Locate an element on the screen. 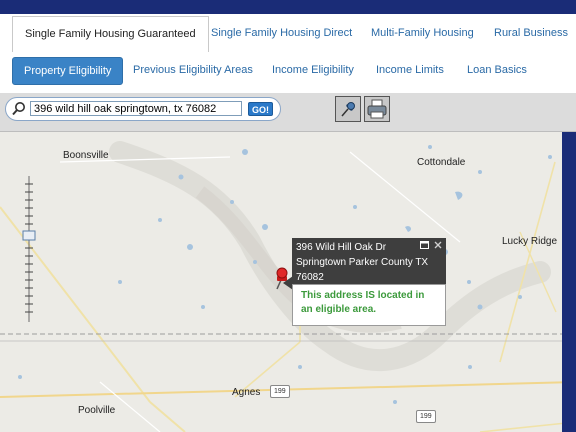 The width and height of the screenshot is (576, 432). map-label-agnes: Agnes is located at coordinates (246, 392).